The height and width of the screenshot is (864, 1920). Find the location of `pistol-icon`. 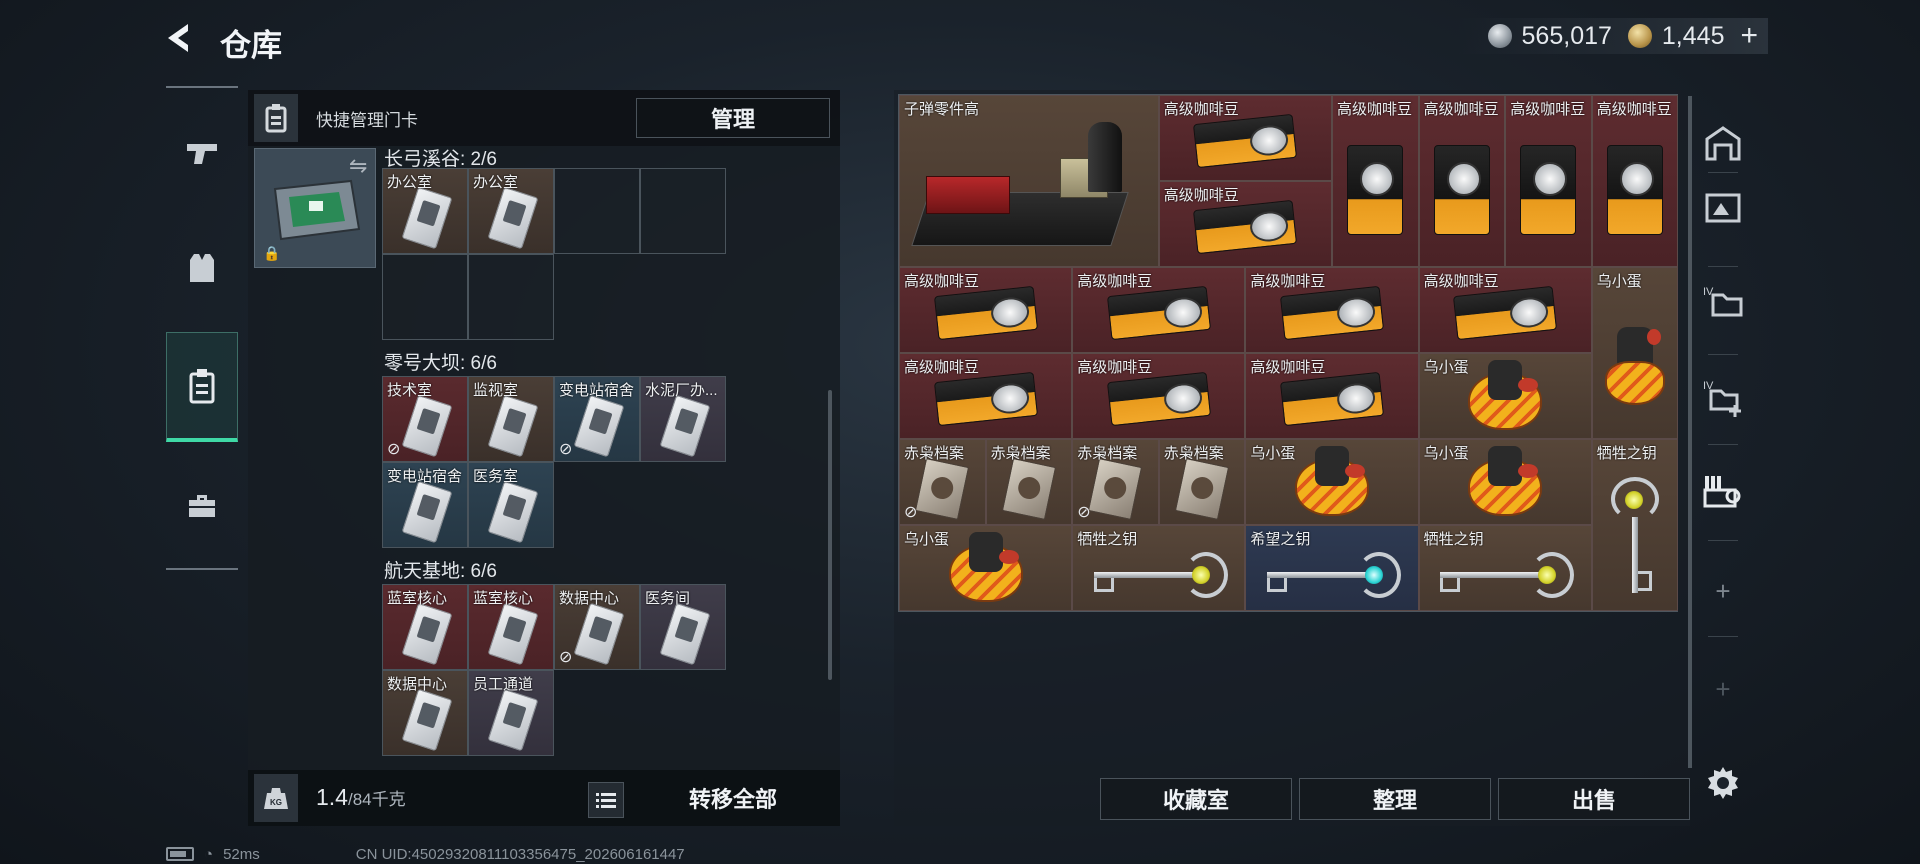

pistol-icon is located at coordinates (202, 154).